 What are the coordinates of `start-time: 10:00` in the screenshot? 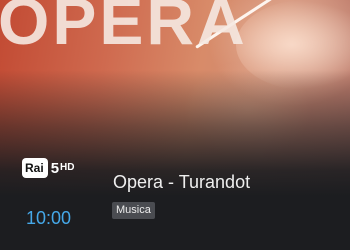 It's located at (49, 218).